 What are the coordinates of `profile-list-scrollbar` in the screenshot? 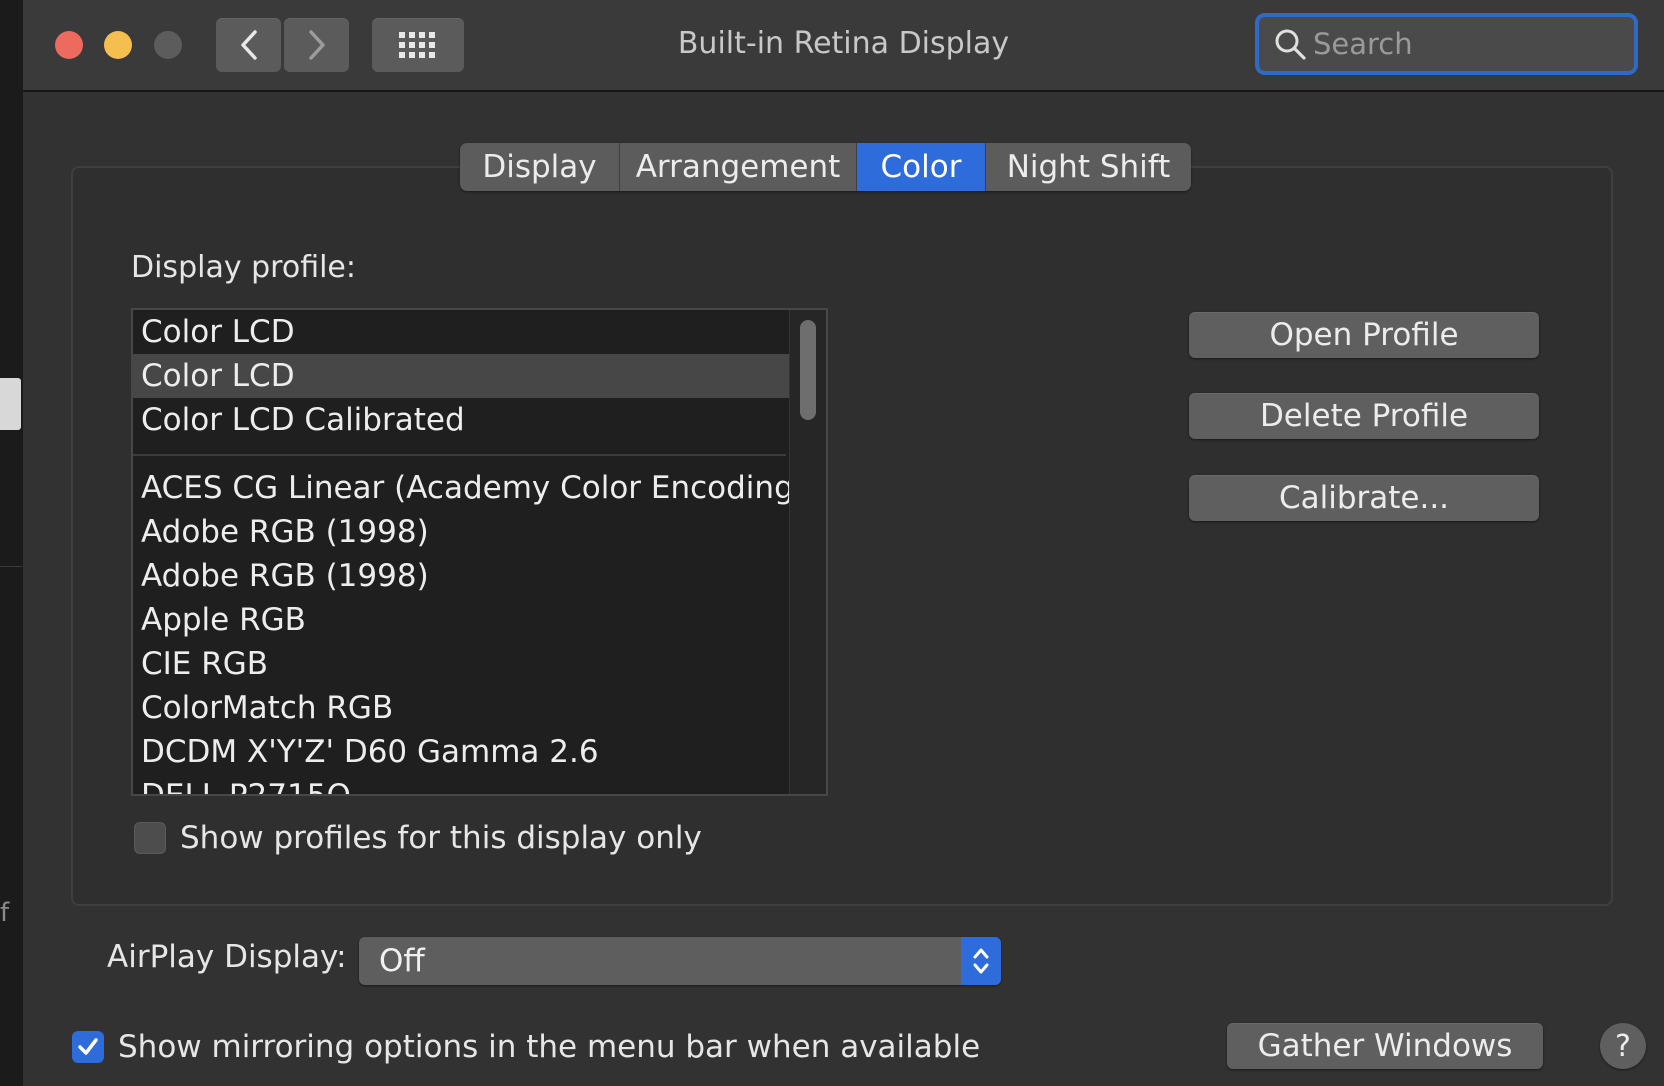 It's located at (807, 552).